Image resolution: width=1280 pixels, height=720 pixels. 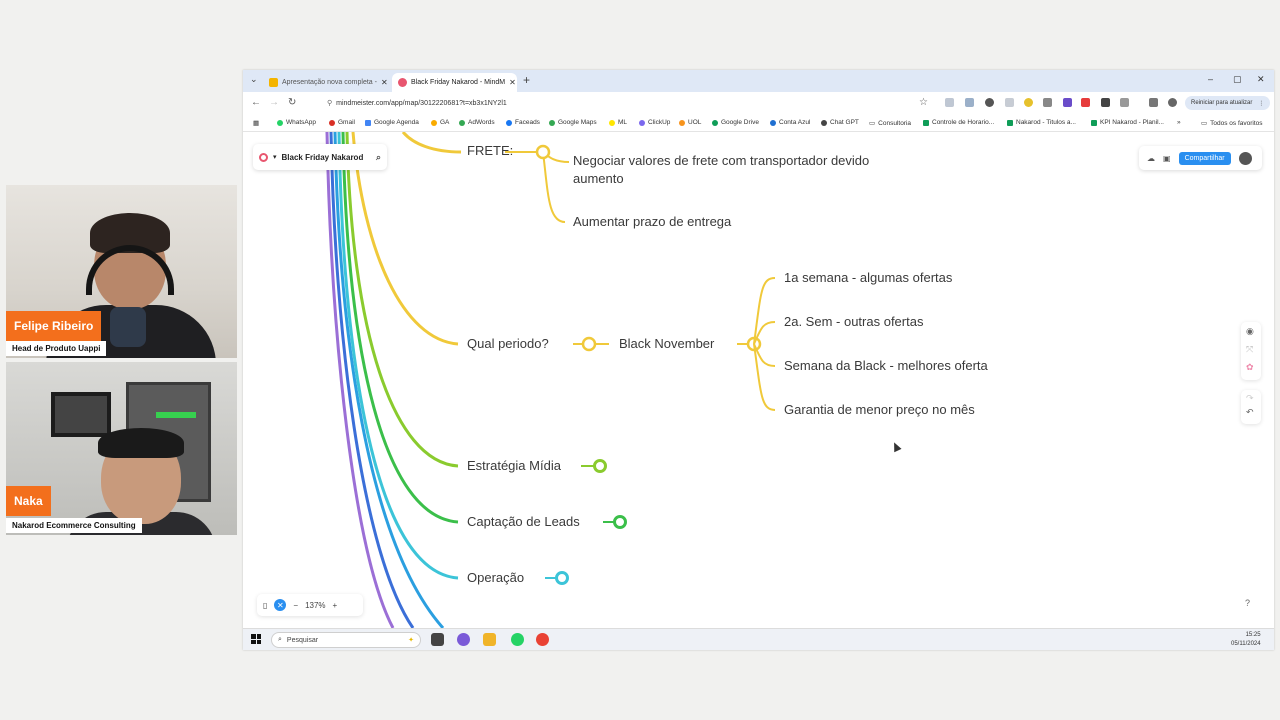 What do you see at coordinates (886, 366) in the screenshot?
I see `node-bn-semana-black: Semana da Black - melhores oferta` at bounding box center [886, 366].